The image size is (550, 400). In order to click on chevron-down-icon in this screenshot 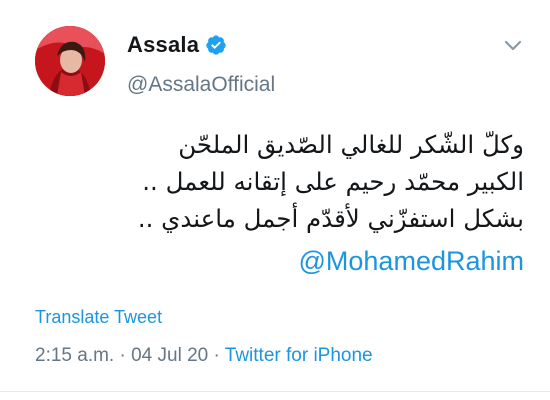, I will do `click(513, 45)`.